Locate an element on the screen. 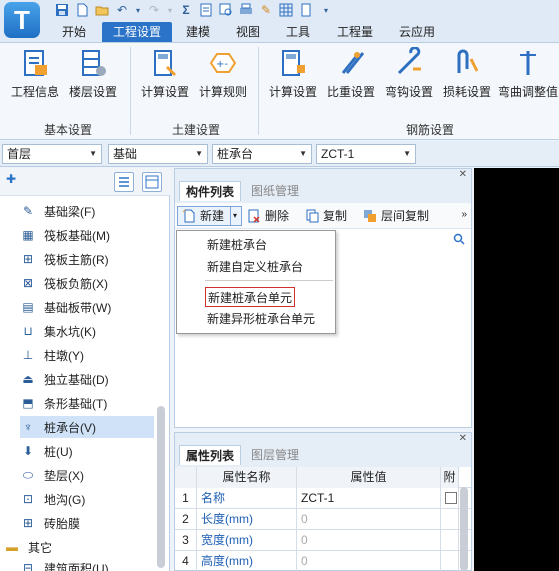 This screenshot has height=571, width=559. additional-checkbox is located at coordinates (450, 498).